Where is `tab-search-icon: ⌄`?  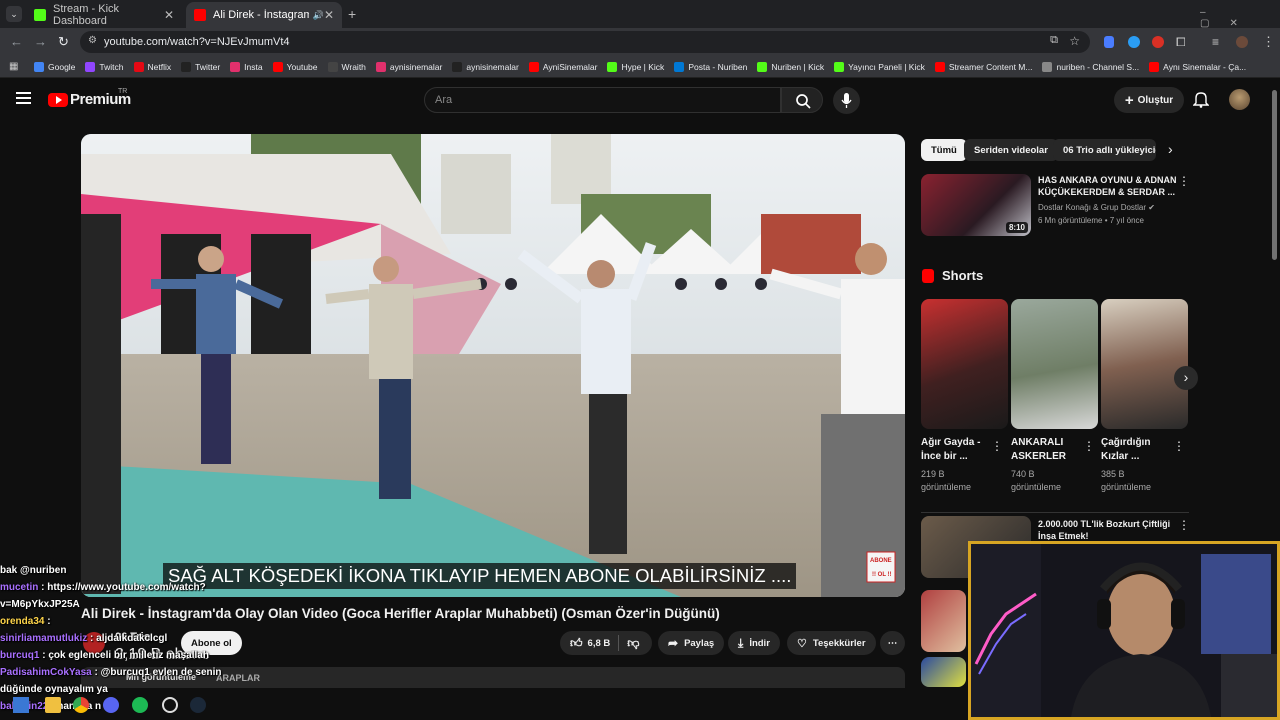
tab-search-icon: ⌄ is located at coordinates (14, 14).